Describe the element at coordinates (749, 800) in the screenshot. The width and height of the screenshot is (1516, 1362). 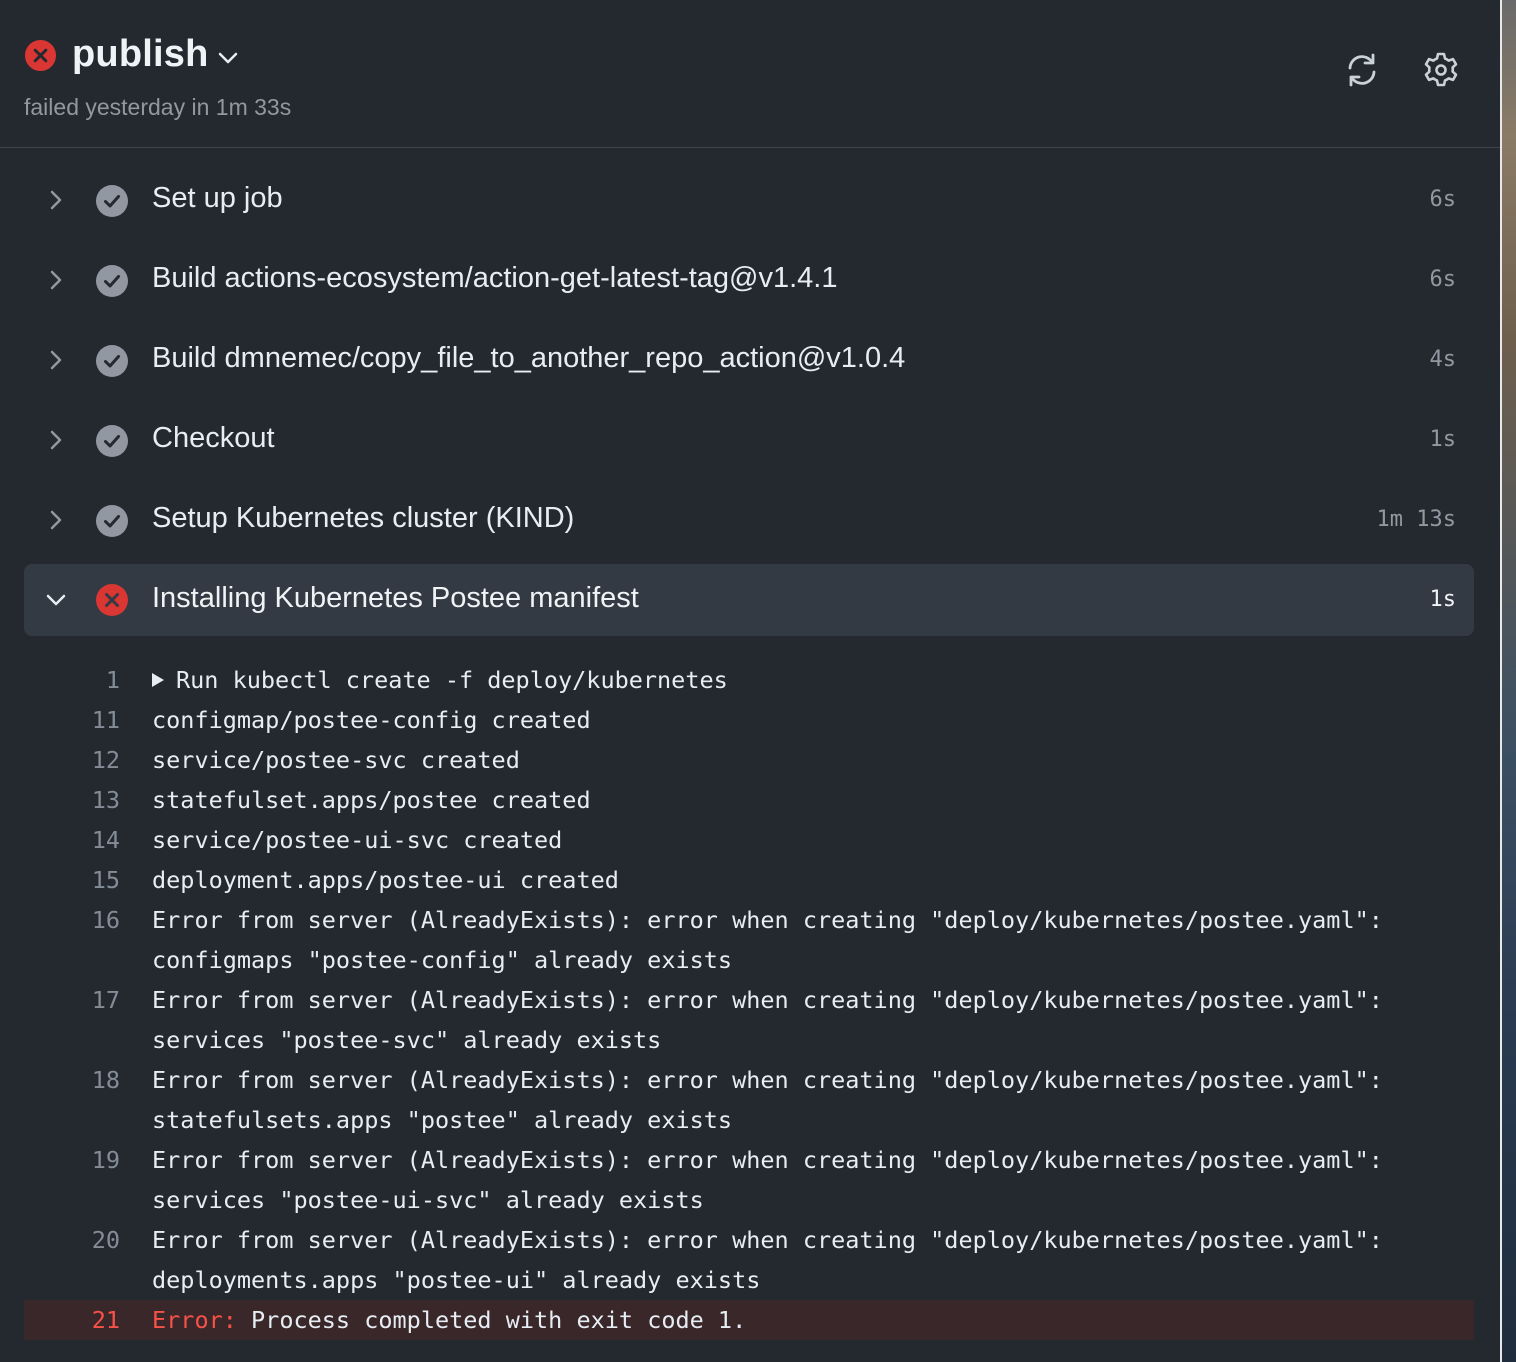
I see `log-line: 13 statefulset.apps/postee created` at that location.